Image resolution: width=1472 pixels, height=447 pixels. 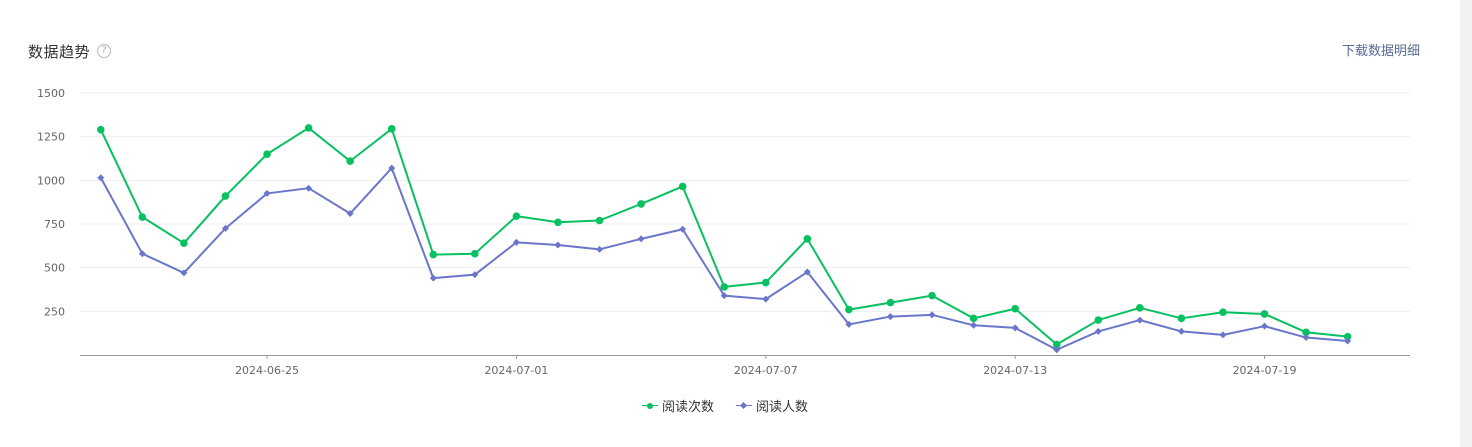 I want to click on legend-label: 阅读人数, so click(x=782, y=407).